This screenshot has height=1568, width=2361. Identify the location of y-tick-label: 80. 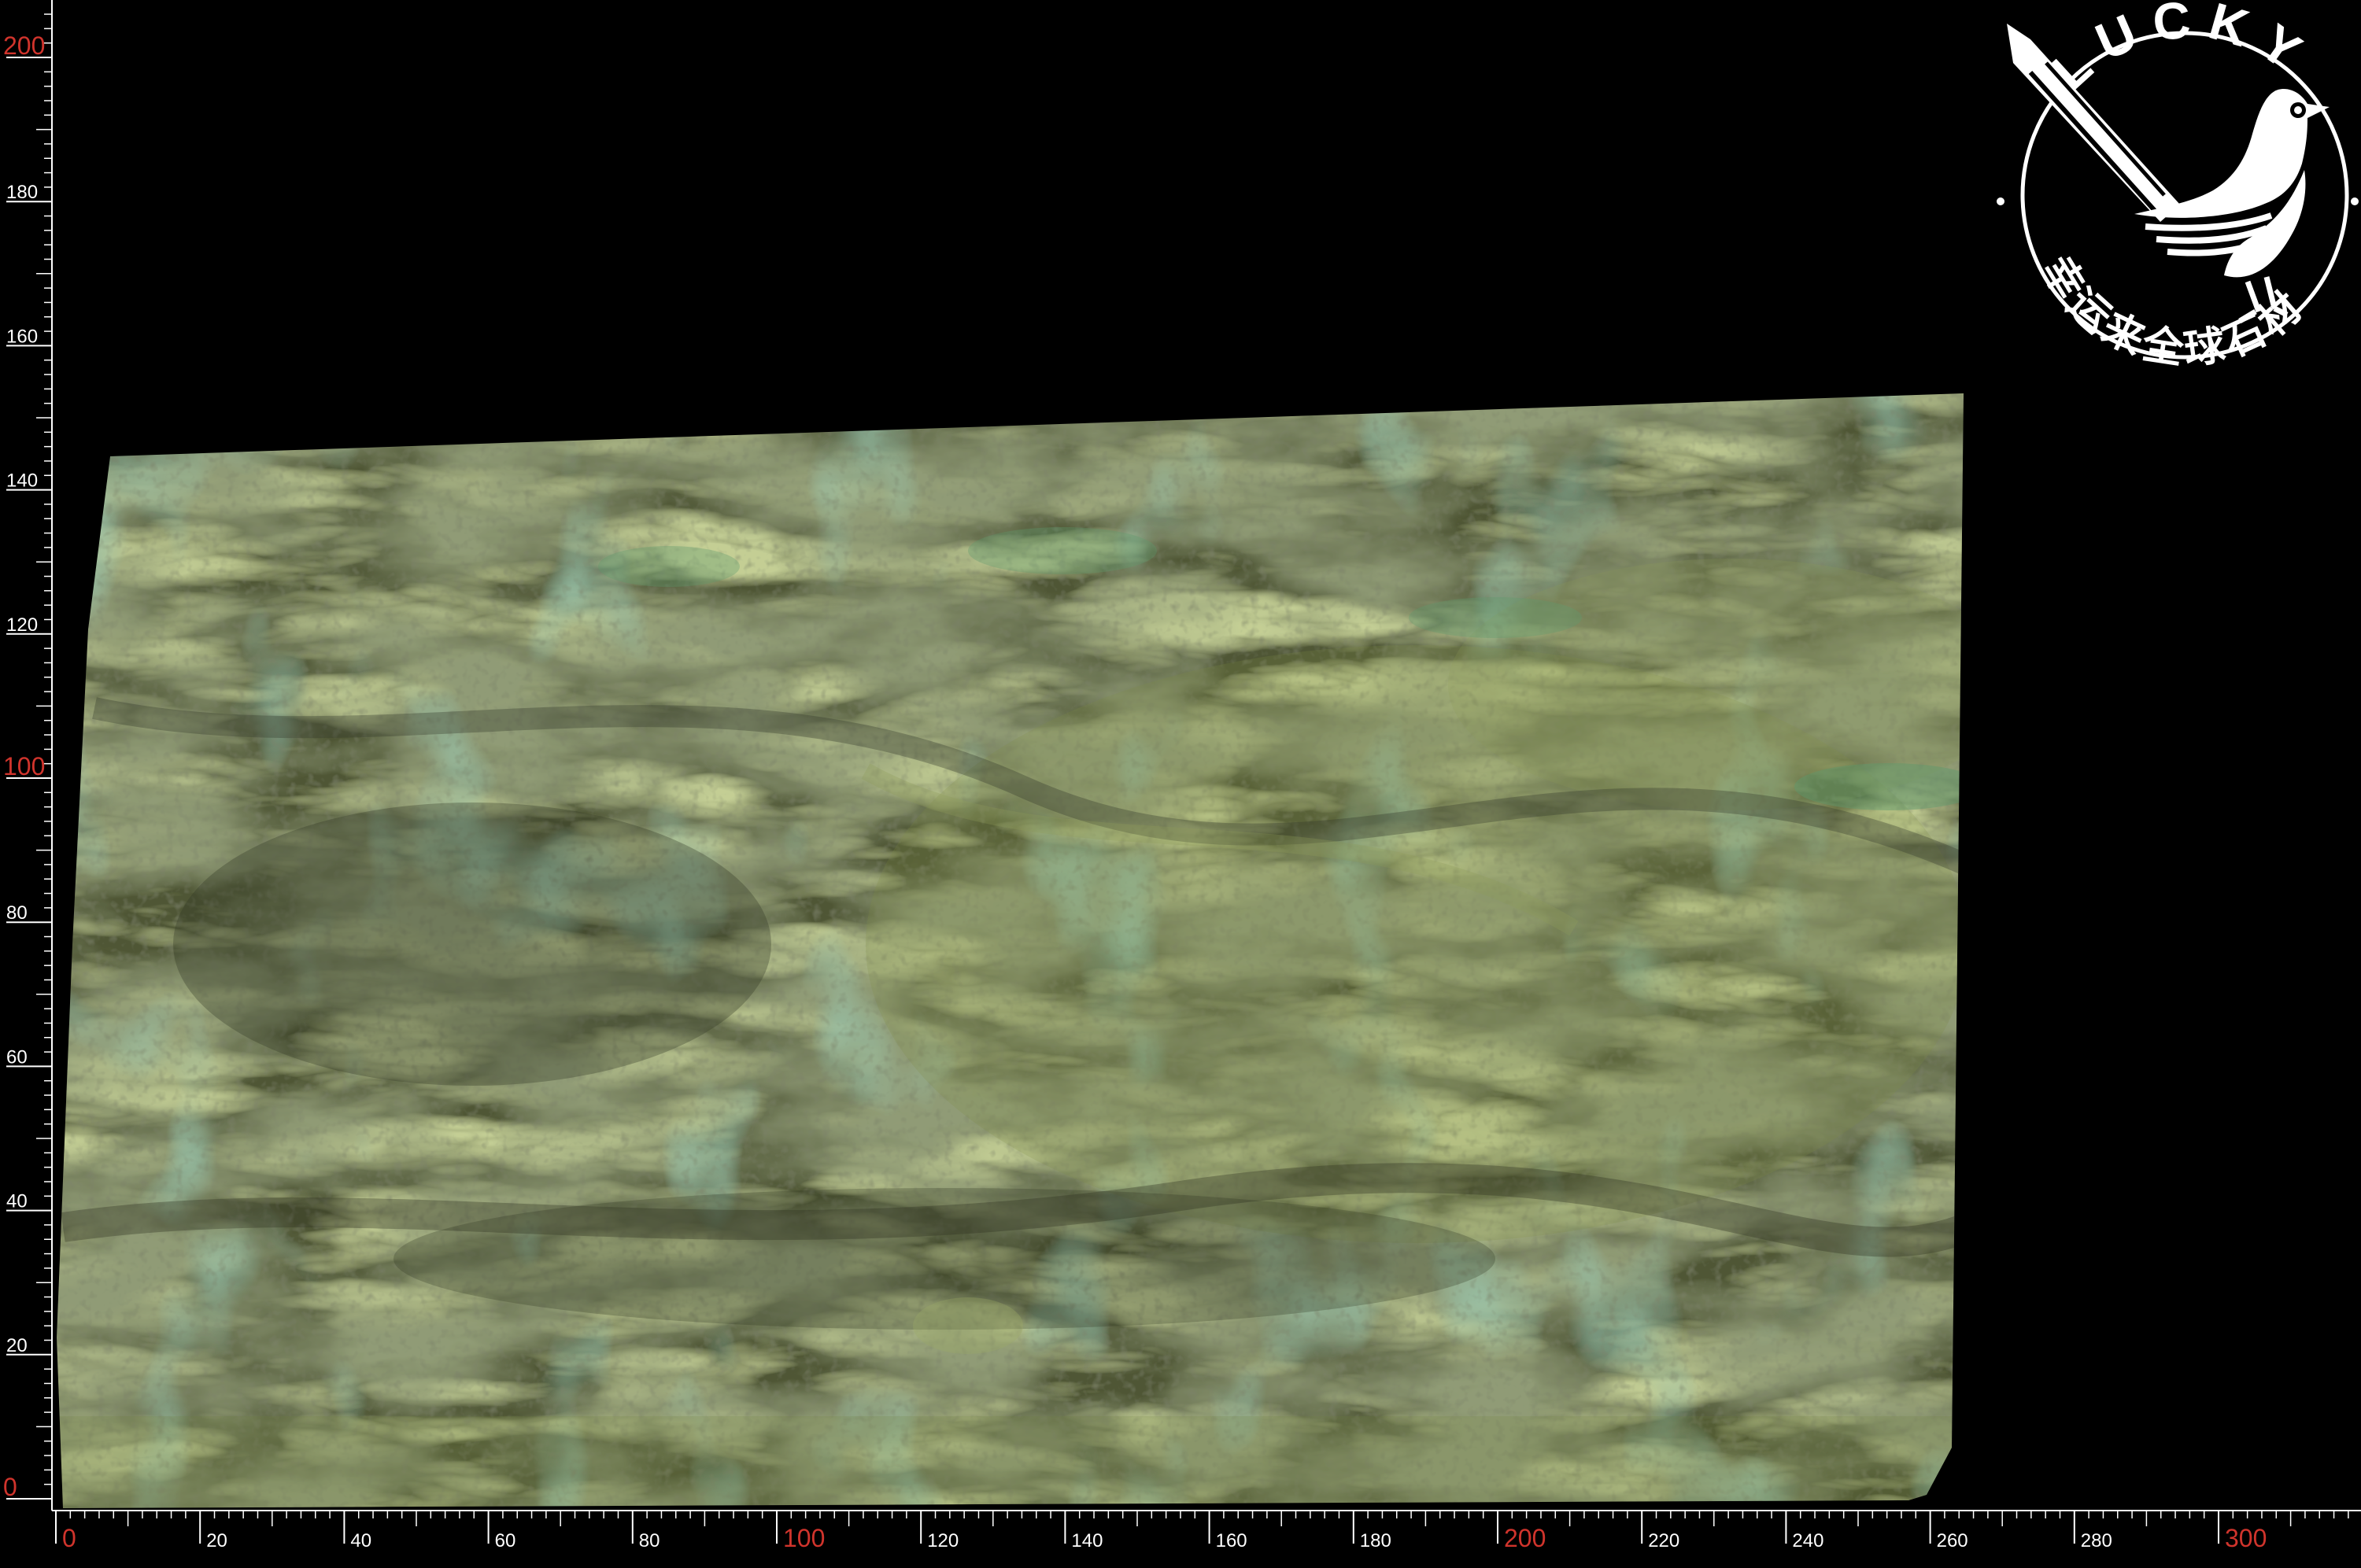
(17, 913).